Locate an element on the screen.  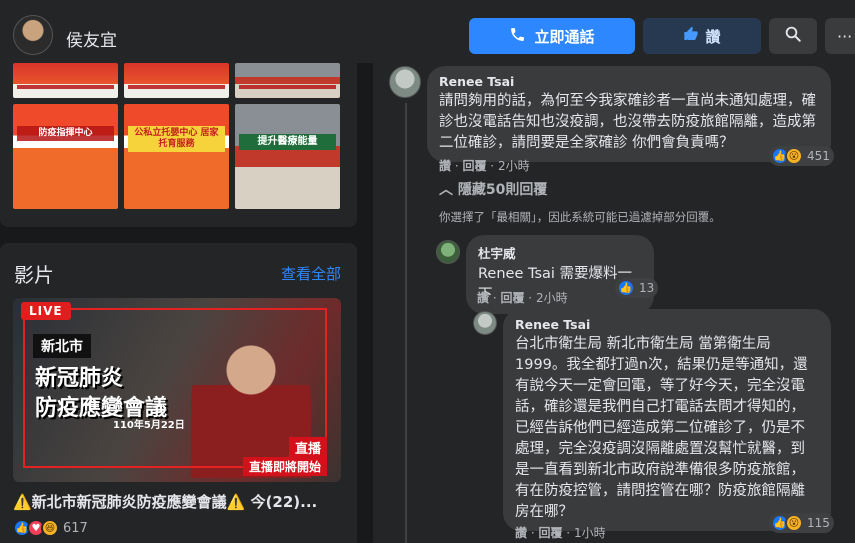
photos-card: 防疫指揮中心 公私立托嬰中心 居家托育服務 提升醫療能量 is located at coordinates (178, 145).